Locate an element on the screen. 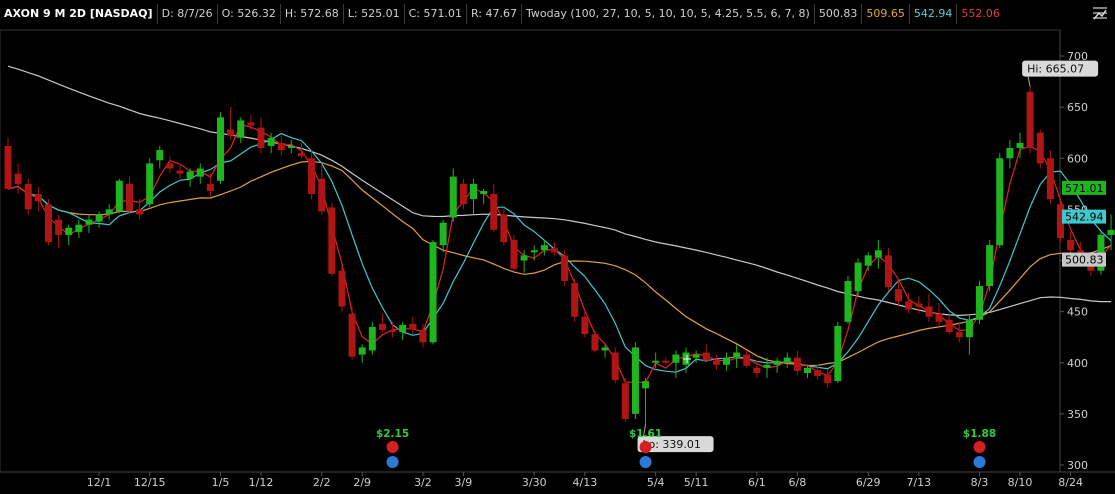  chart-settings-icon is located at coordinates (1100, 13).